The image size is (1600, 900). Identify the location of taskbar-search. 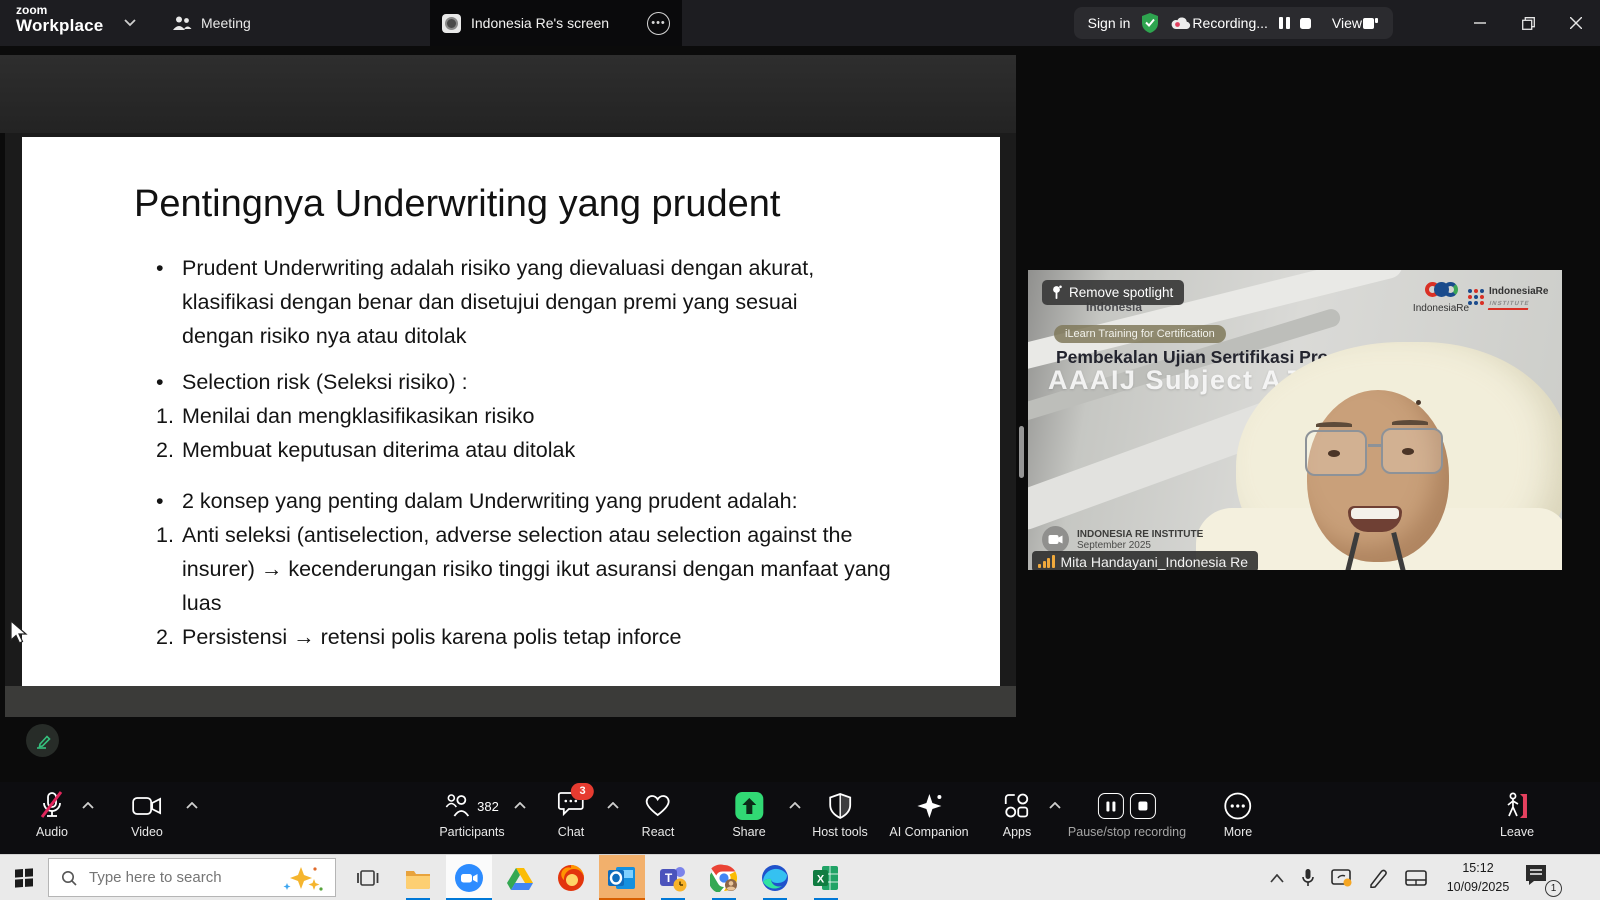
(192, 877).